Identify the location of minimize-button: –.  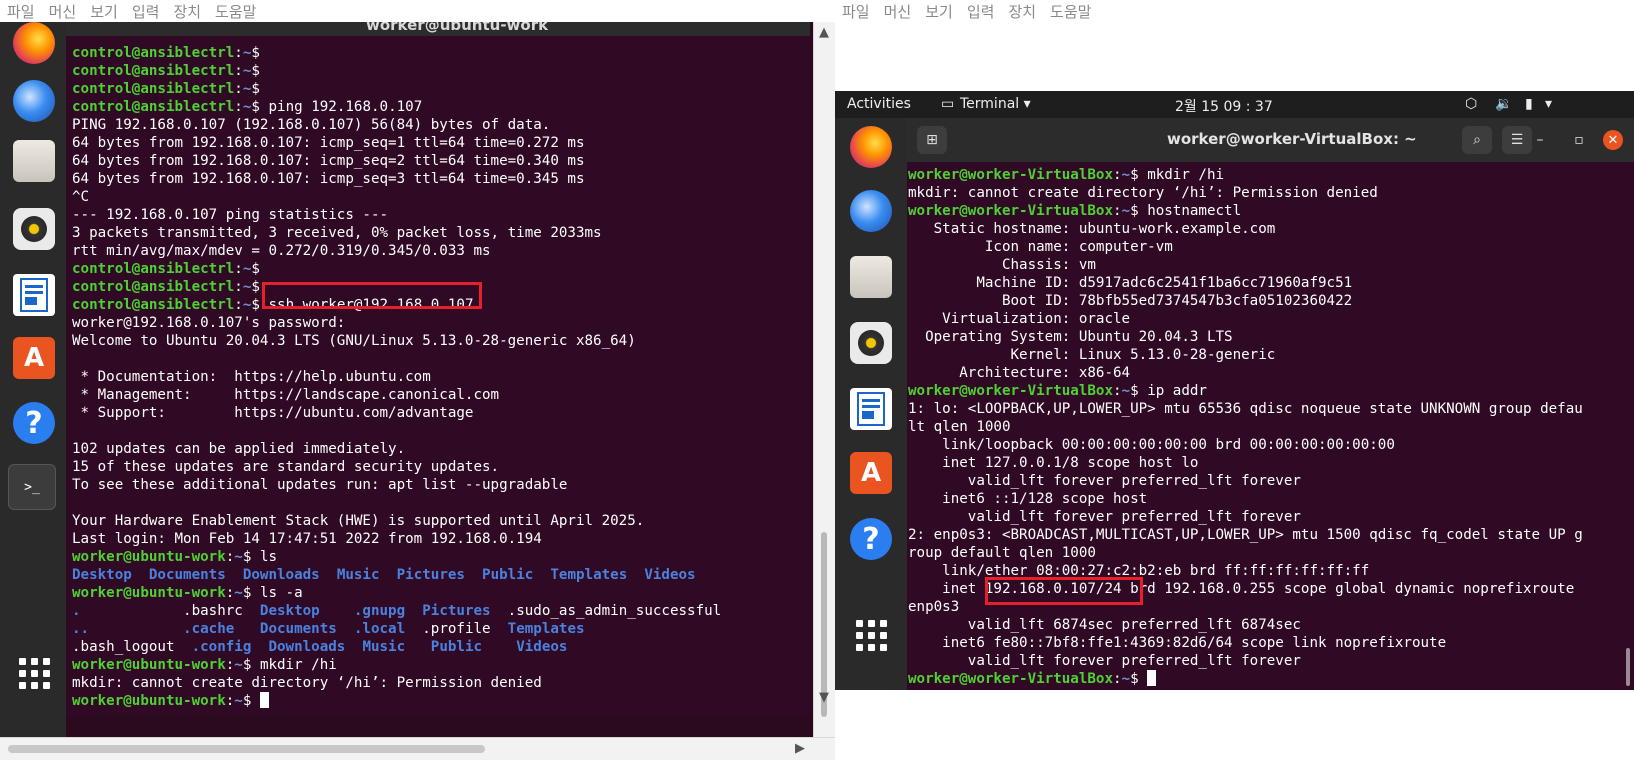
(1540, 140).